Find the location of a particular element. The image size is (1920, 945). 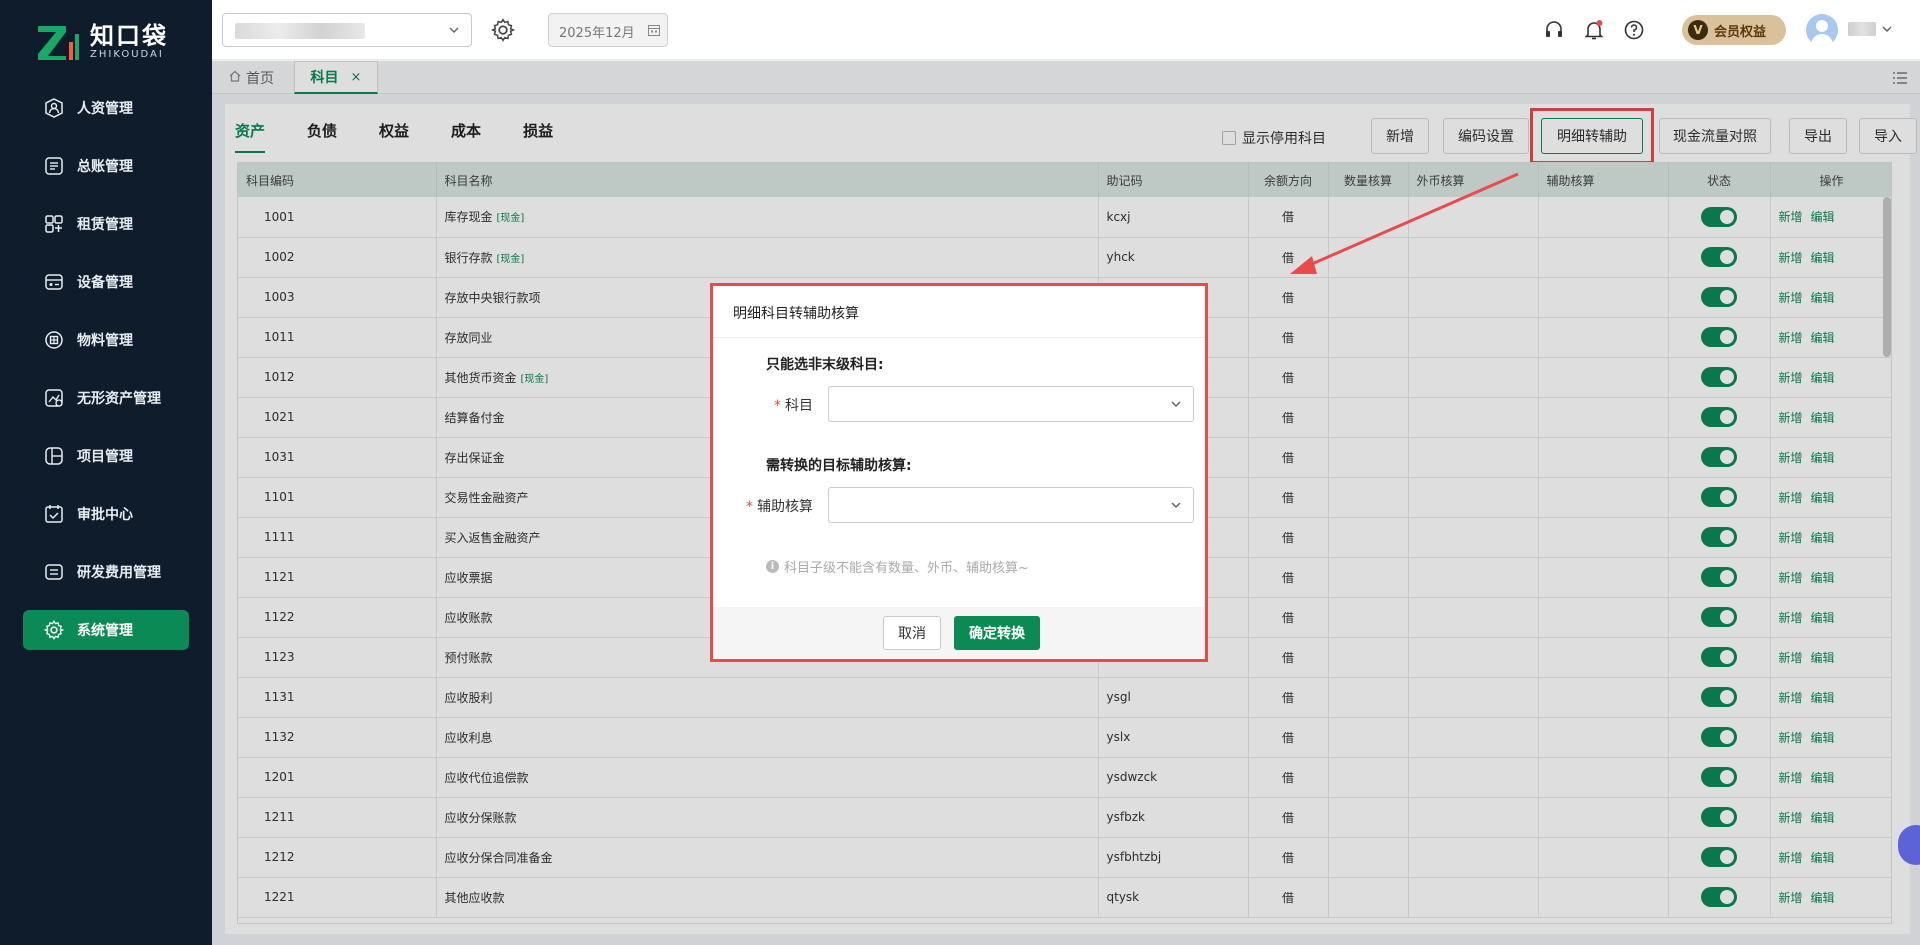

brand-logo: 知口袋 ZHIKOUDAI is located at coordinates (102, 42).